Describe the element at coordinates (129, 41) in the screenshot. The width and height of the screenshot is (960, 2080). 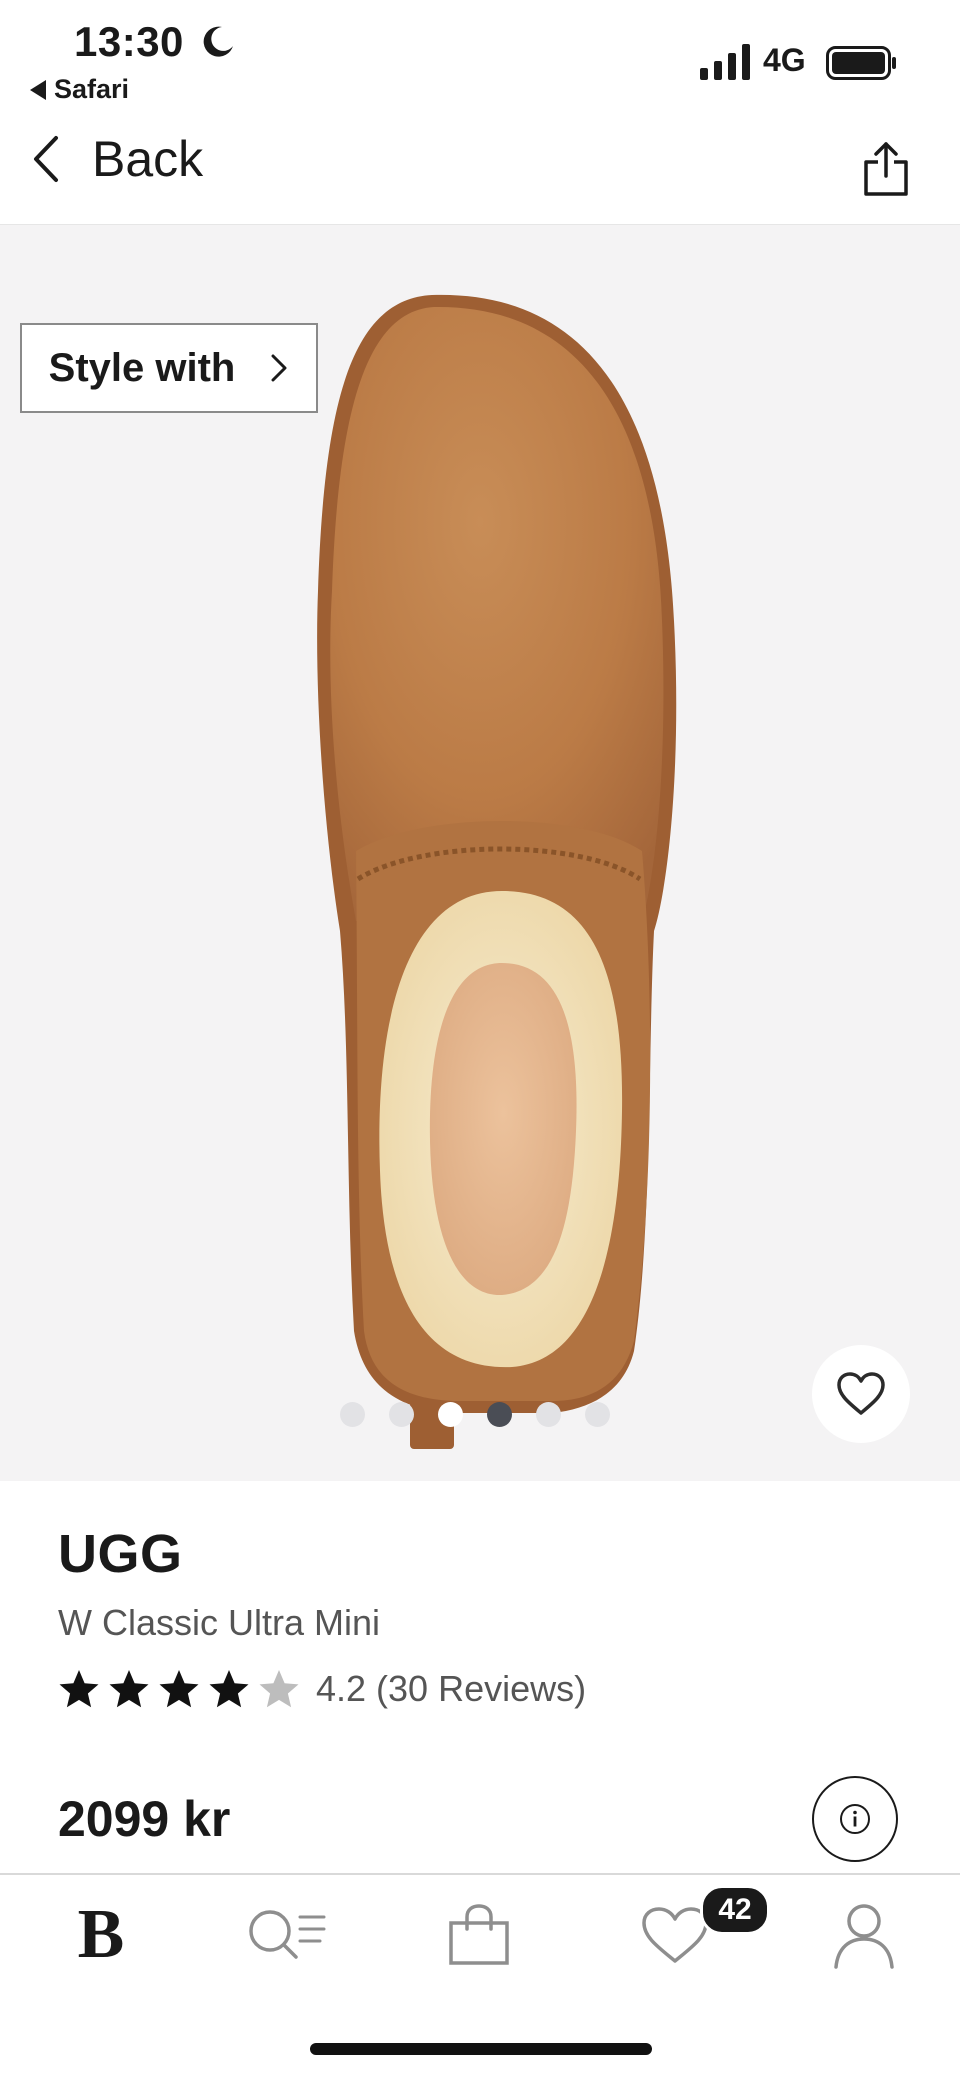
I see `status-time: 13:30` at that location.